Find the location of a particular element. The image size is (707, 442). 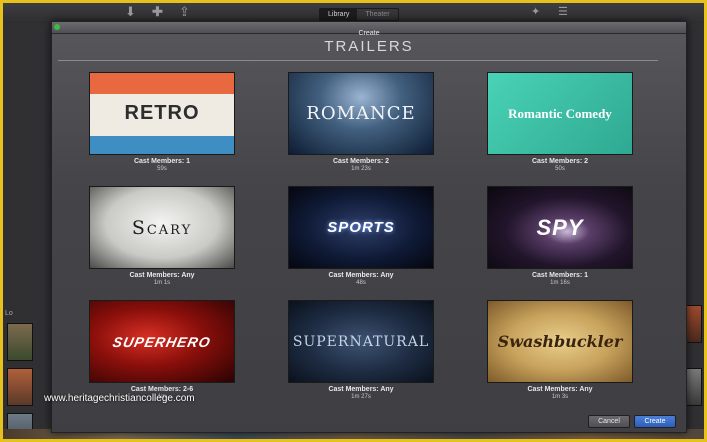

share-icon: ⇪ is located at coordinates (184, 12).